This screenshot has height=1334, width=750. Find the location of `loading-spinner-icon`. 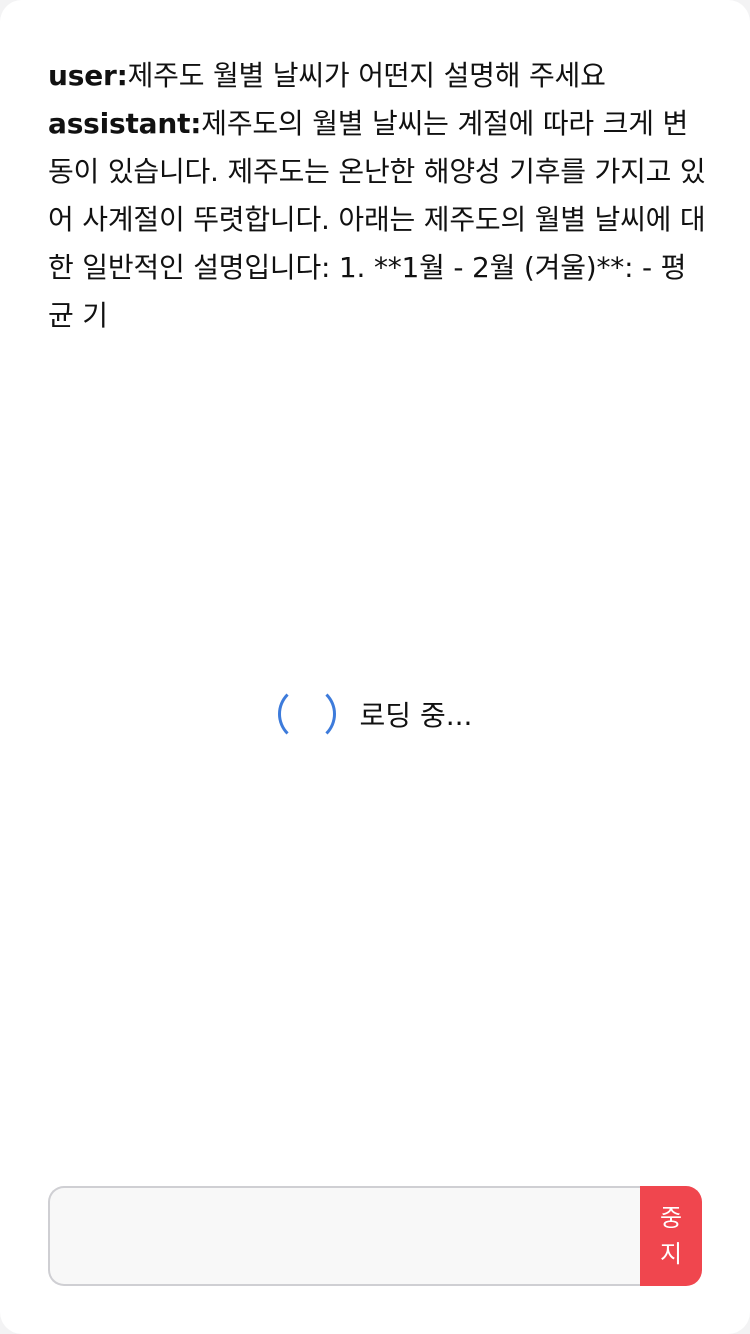

loading-spinner-icon is located at coordinates (306, 714).